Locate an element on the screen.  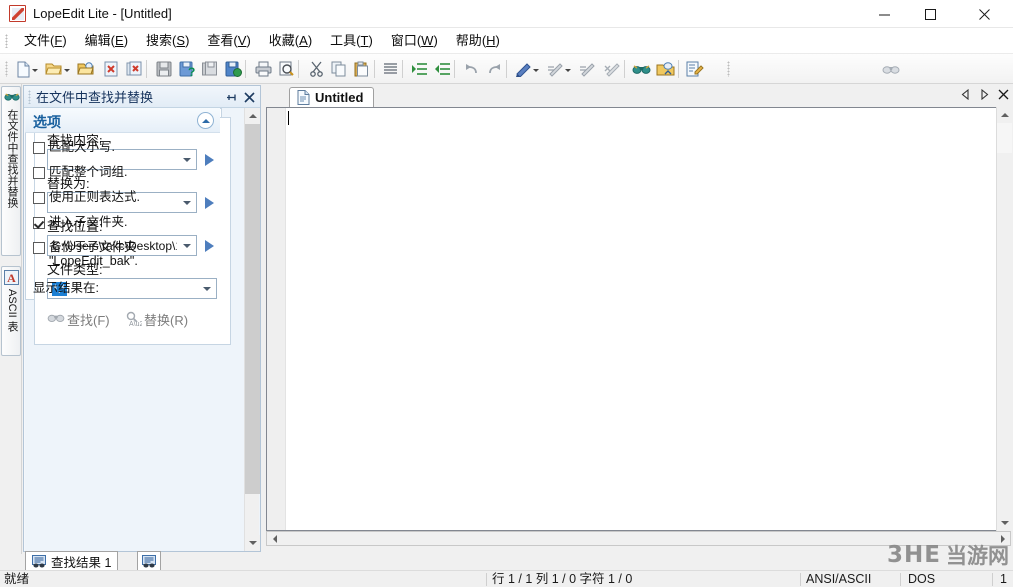
menu-item-search: 搜索(S) is located at coordinates (167, 41).